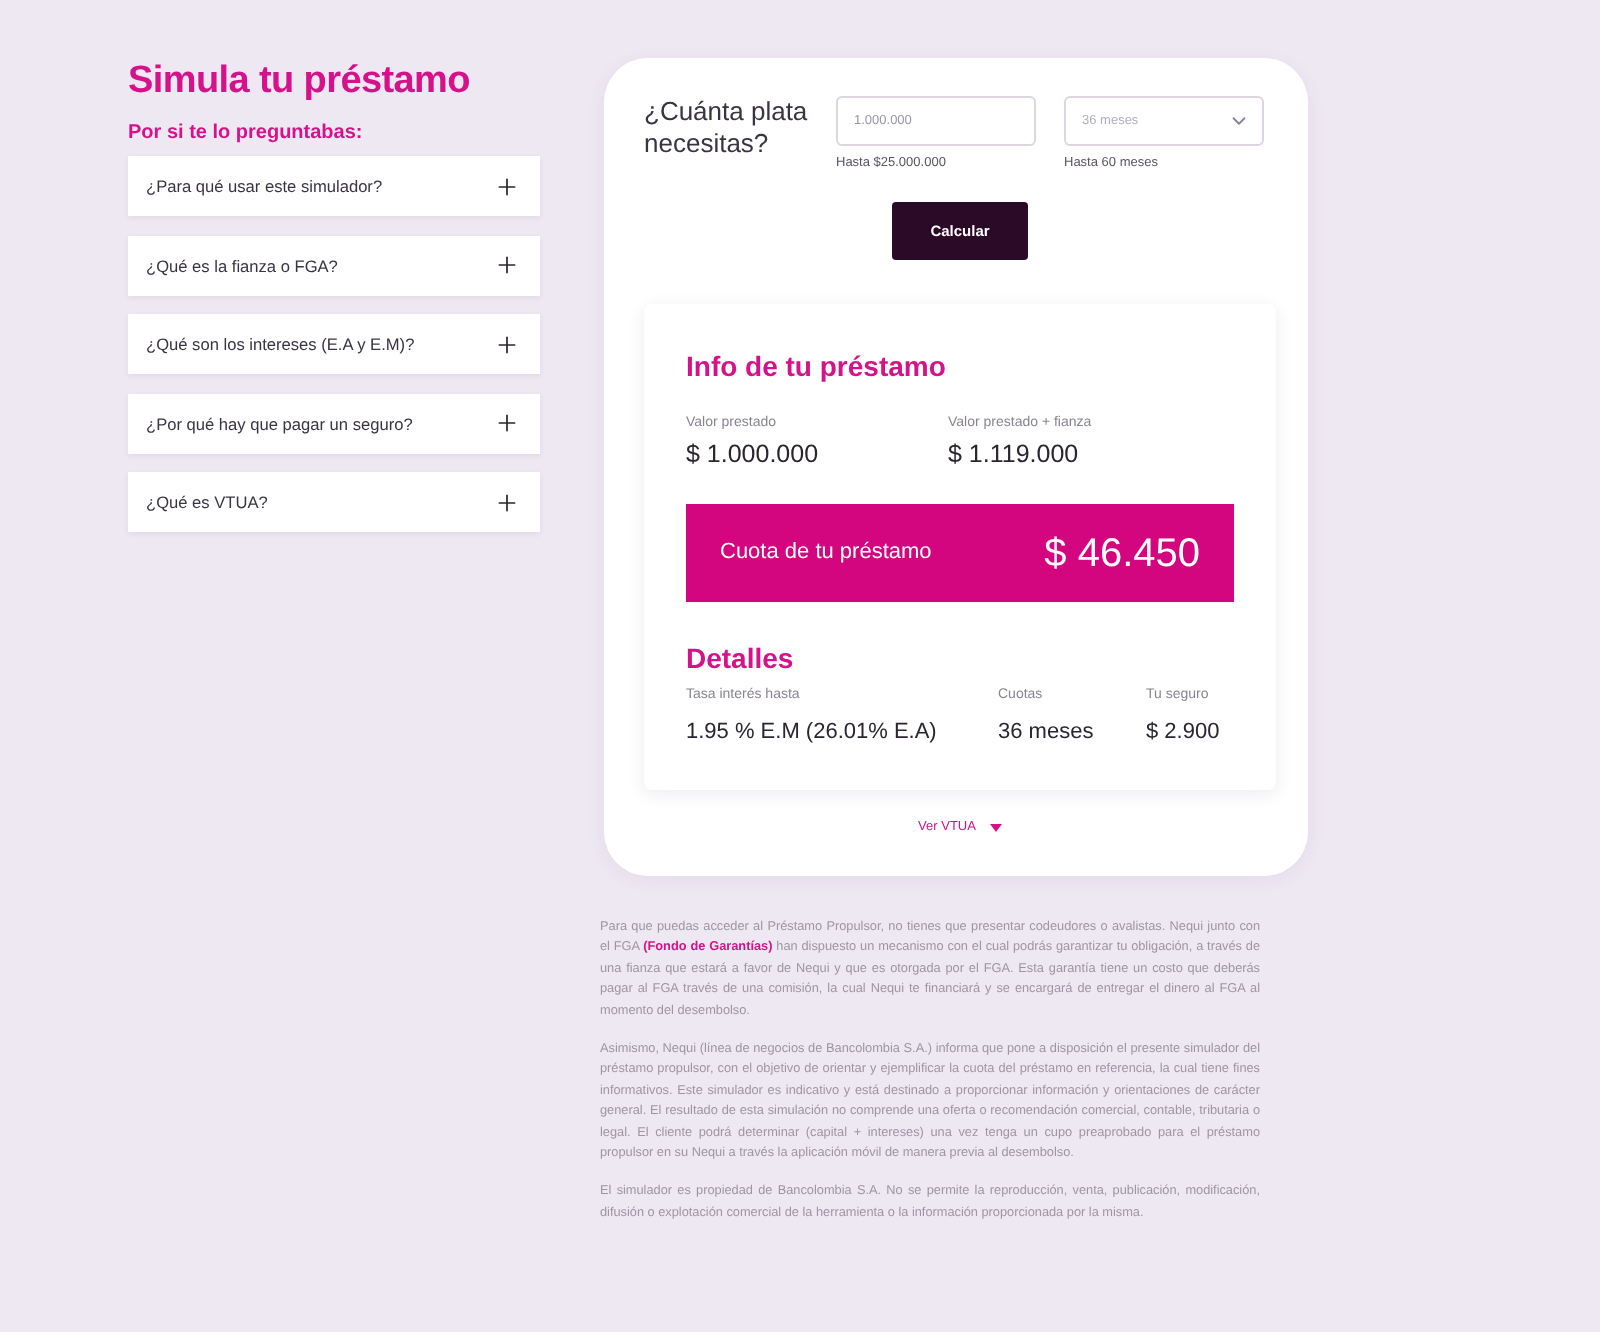 The width and height of the screenshot is (1600, 1332). I want to click on detail-value: 1.95 % E.M (26.01% E.A), so click(811, 733).